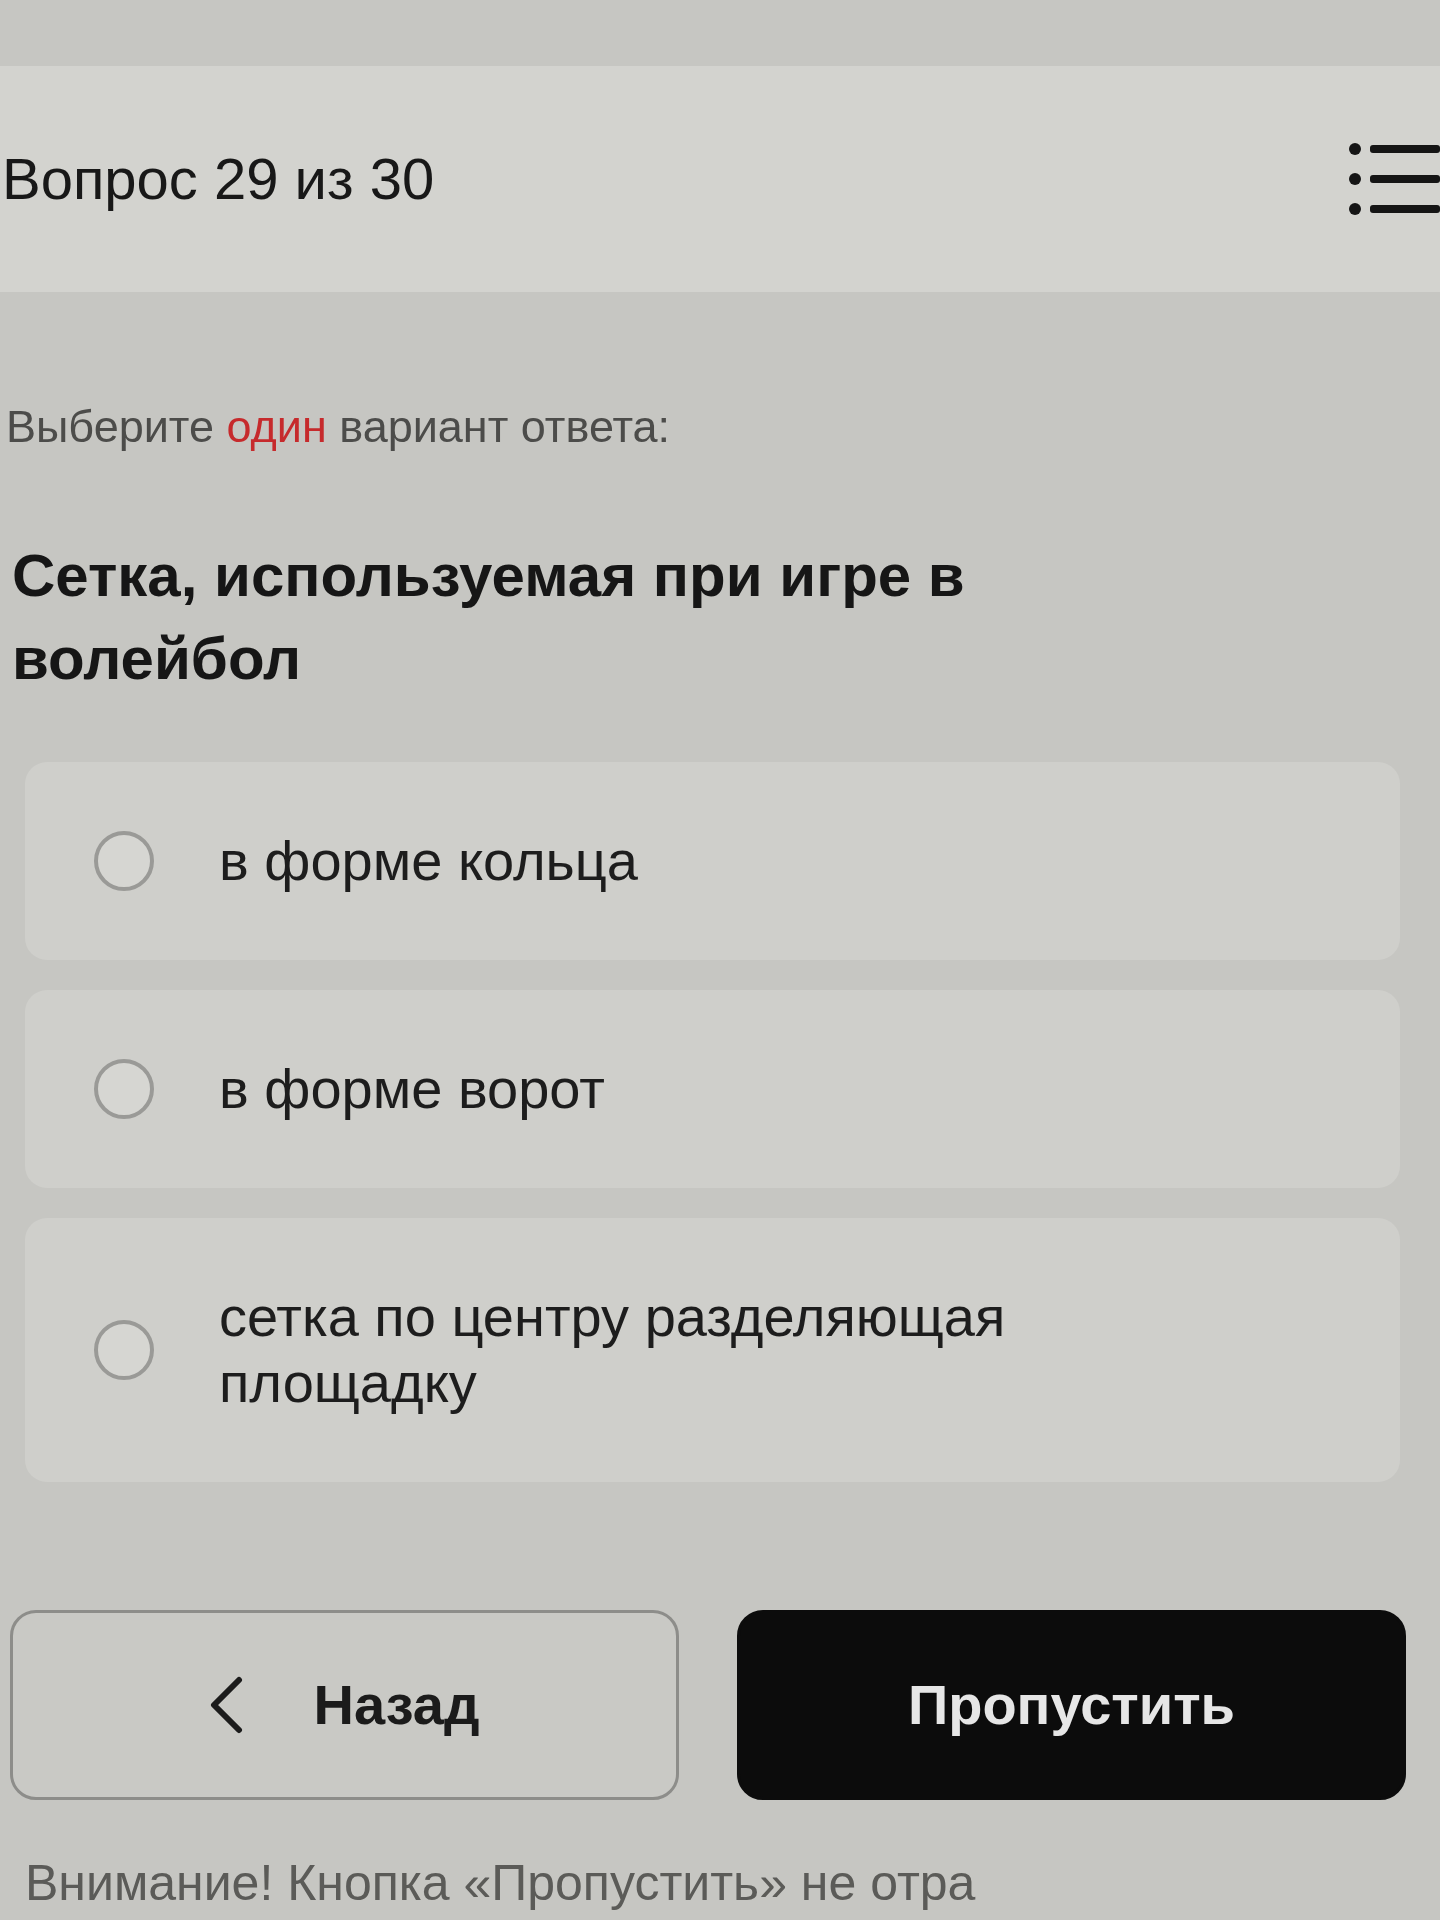 Image resolution: width=1440 pixels, height=1920 pixels. What do you see at coordinates (1071, 1705) in the screenshot?
I see `skip-button: Пропустить` at bounding box center [1071, 1705].